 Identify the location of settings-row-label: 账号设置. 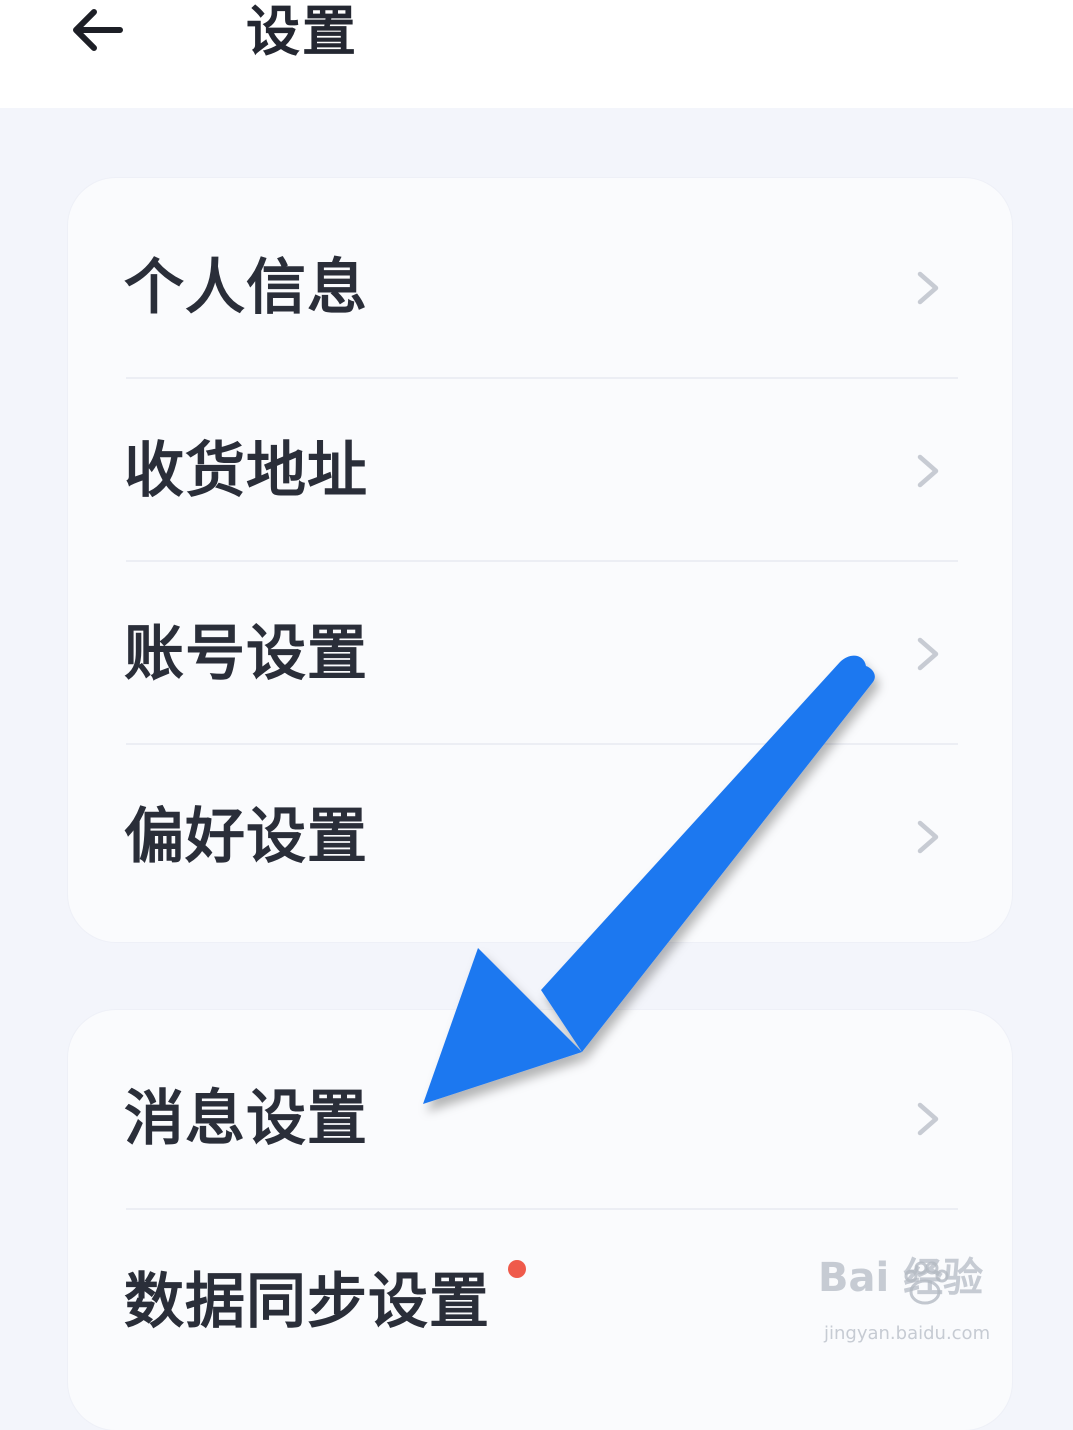
(246, 653).